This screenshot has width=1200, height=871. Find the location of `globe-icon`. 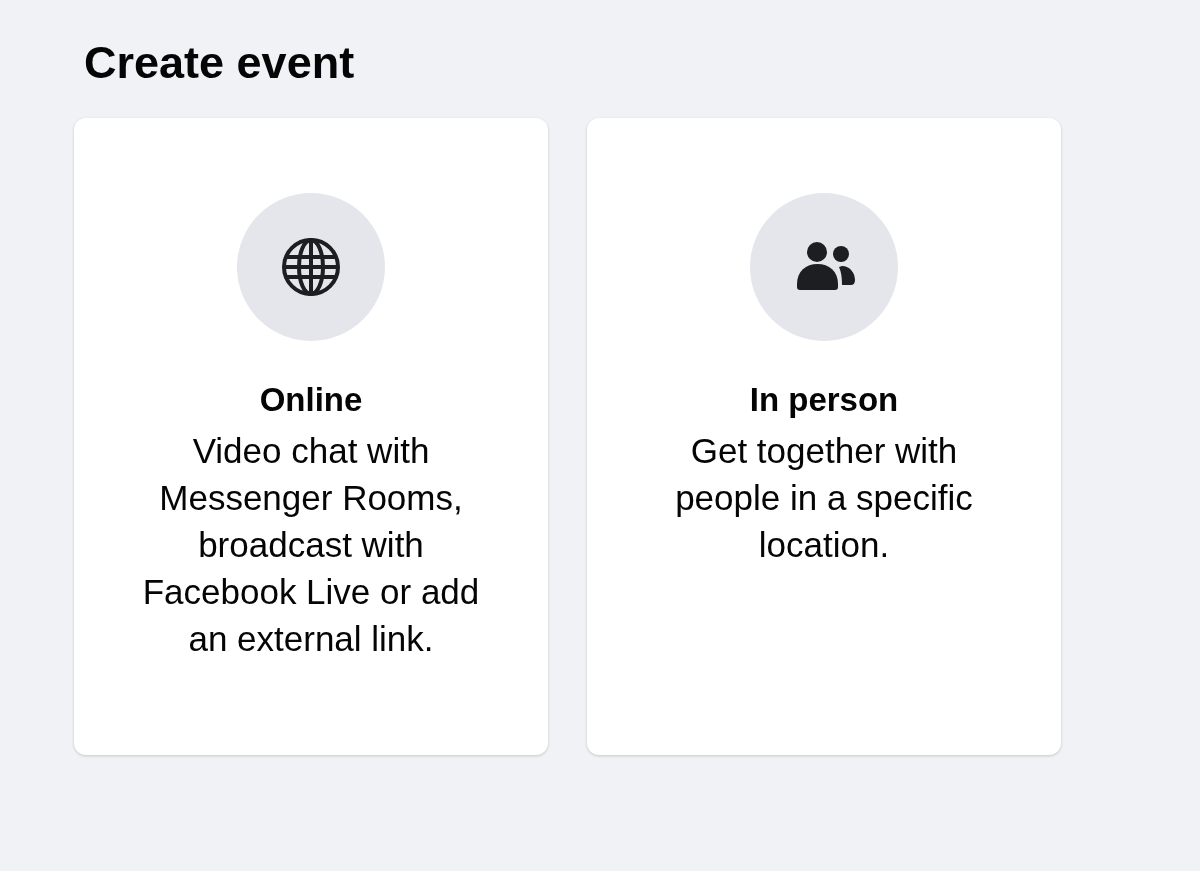

globe-icon is located at coordinates (311, 267).